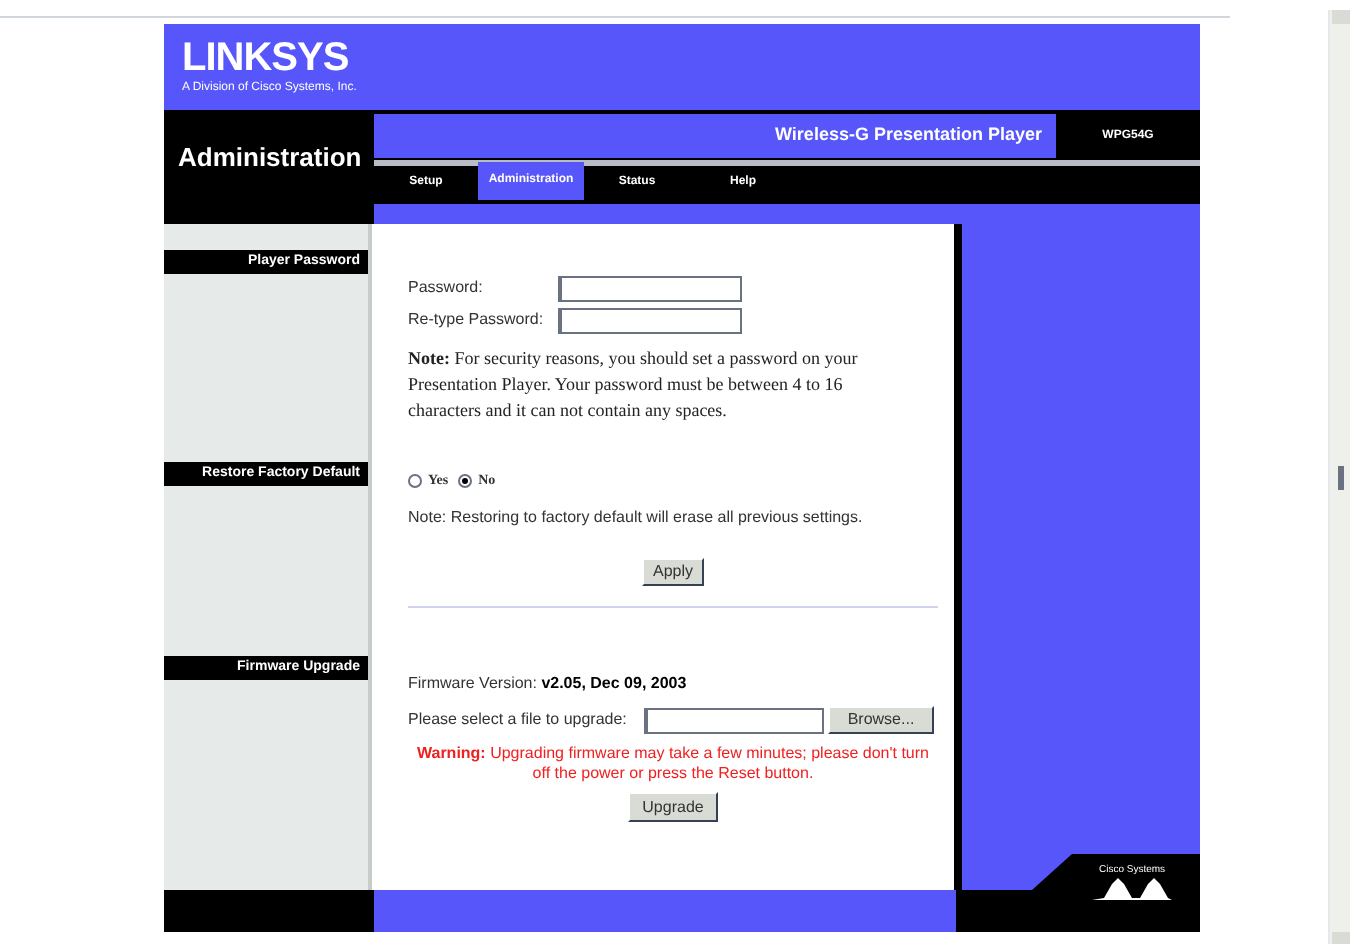 This screenshot has width=1350, height=948. Describe the element at coordinates (518, 720) in the screenshot. I see `field-label: Please select a file to upgrade:` at that location.